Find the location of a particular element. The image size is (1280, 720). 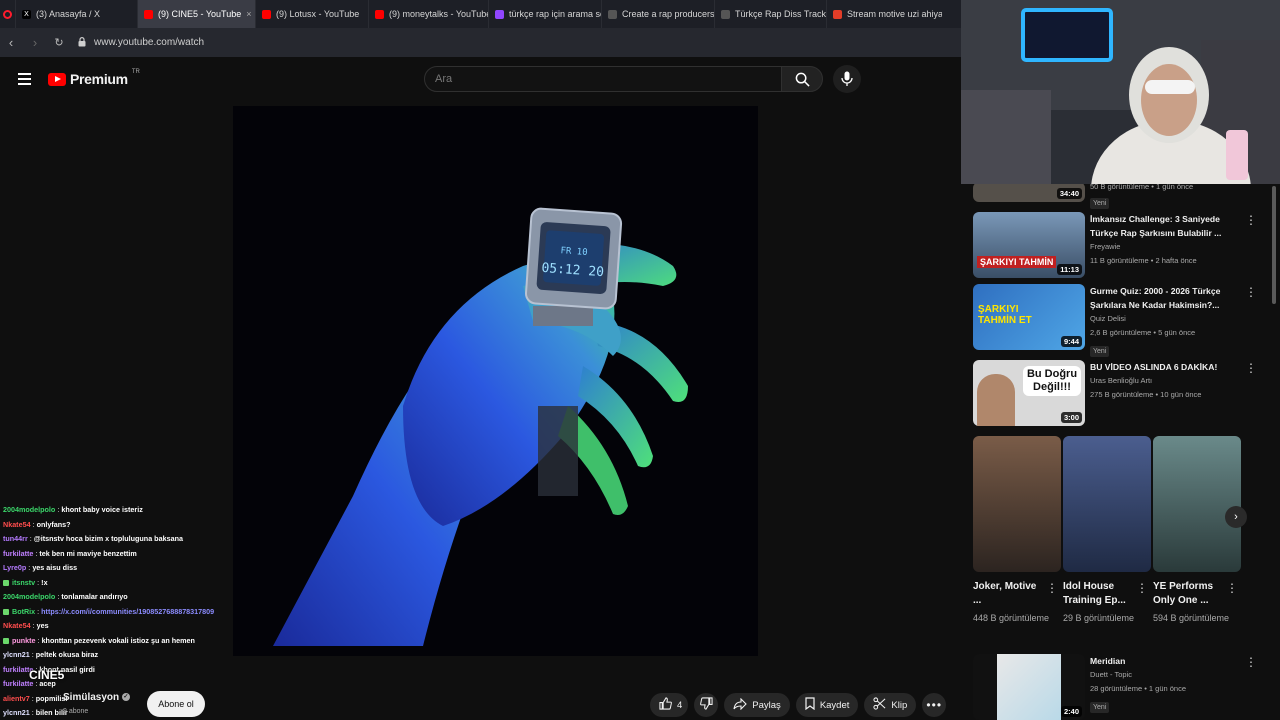

channel-name: Freyawie is located at coordinates (1165, 247).